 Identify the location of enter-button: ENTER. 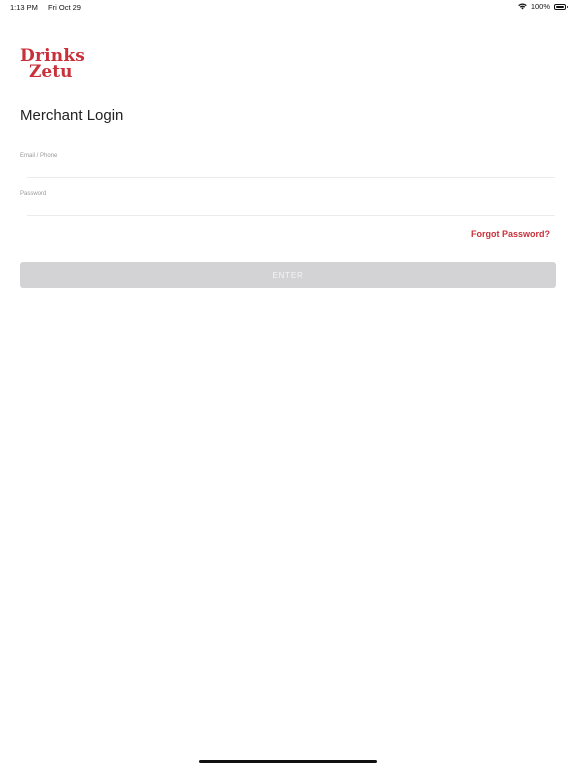
(288, 275).